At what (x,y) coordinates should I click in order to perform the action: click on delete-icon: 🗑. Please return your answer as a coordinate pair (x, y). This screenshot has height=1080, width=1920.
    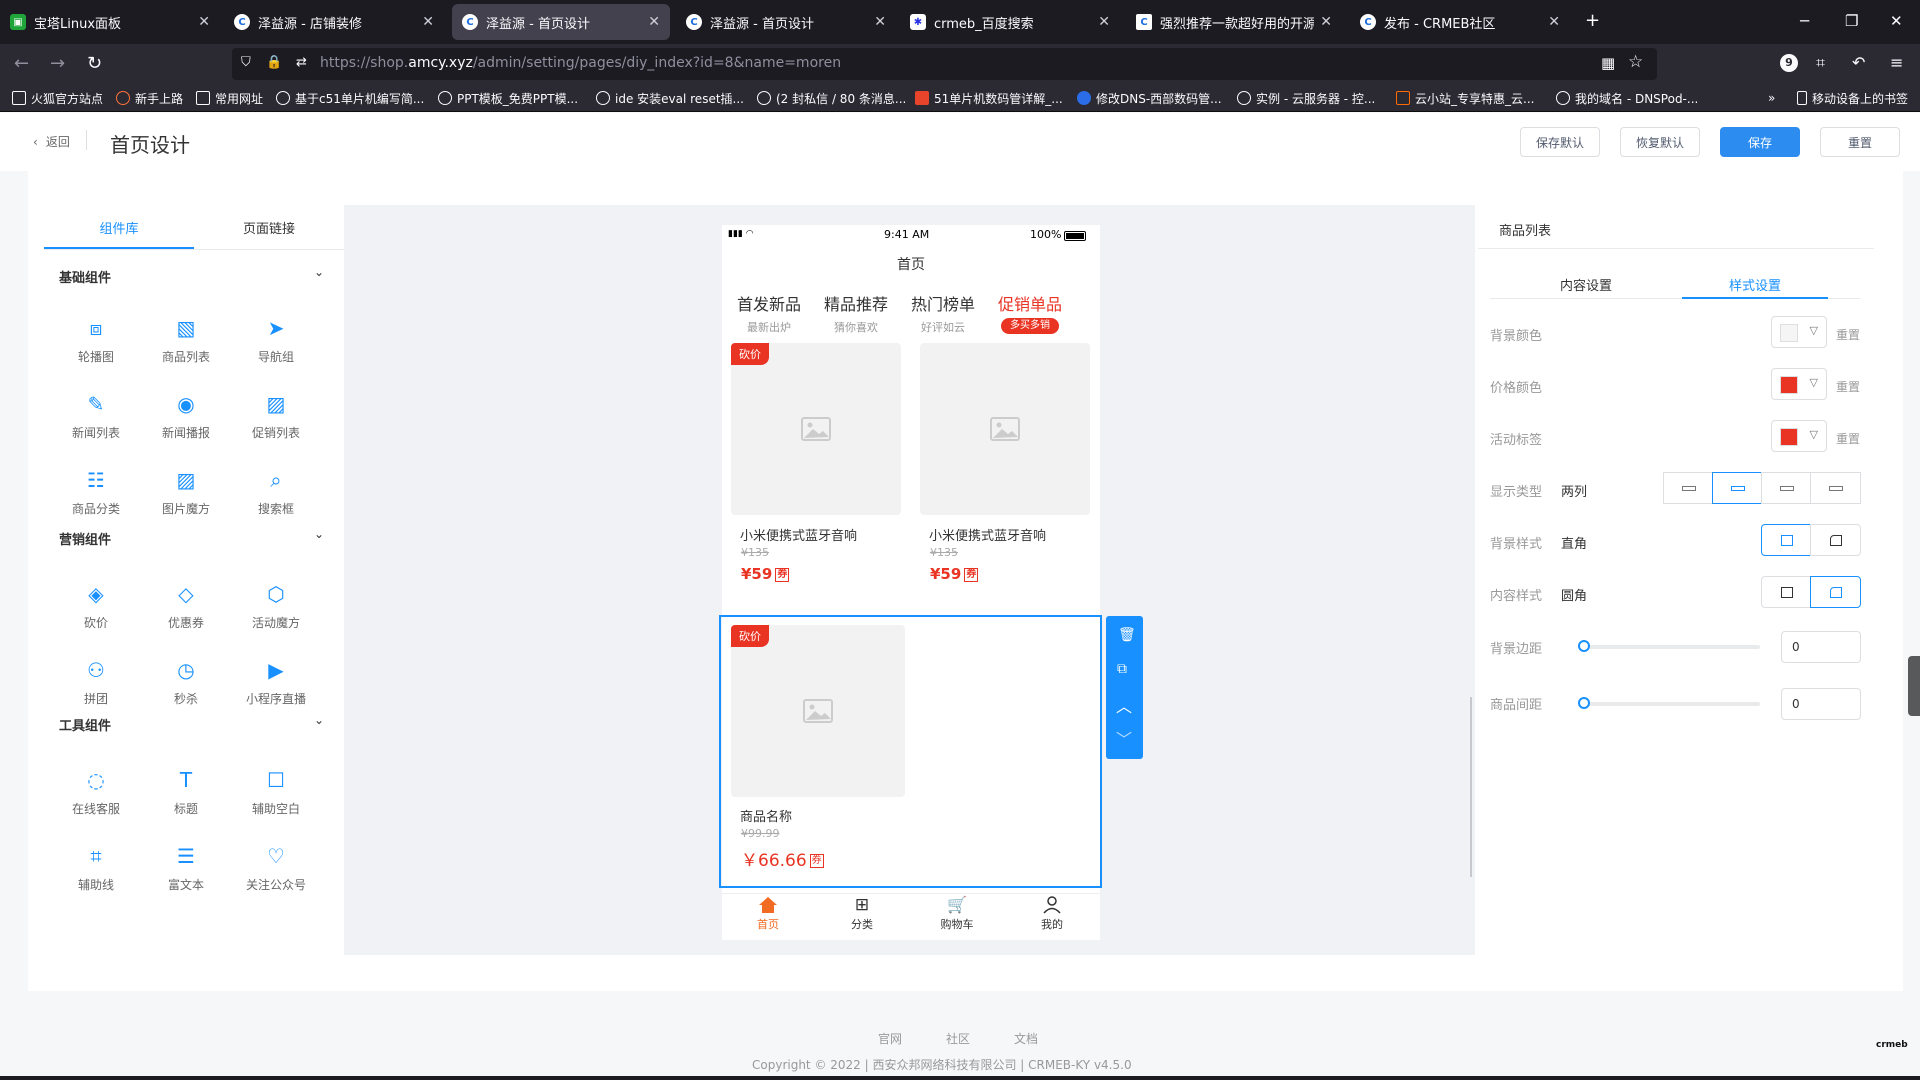
    Looking at the image, I should click on (1127, 635).